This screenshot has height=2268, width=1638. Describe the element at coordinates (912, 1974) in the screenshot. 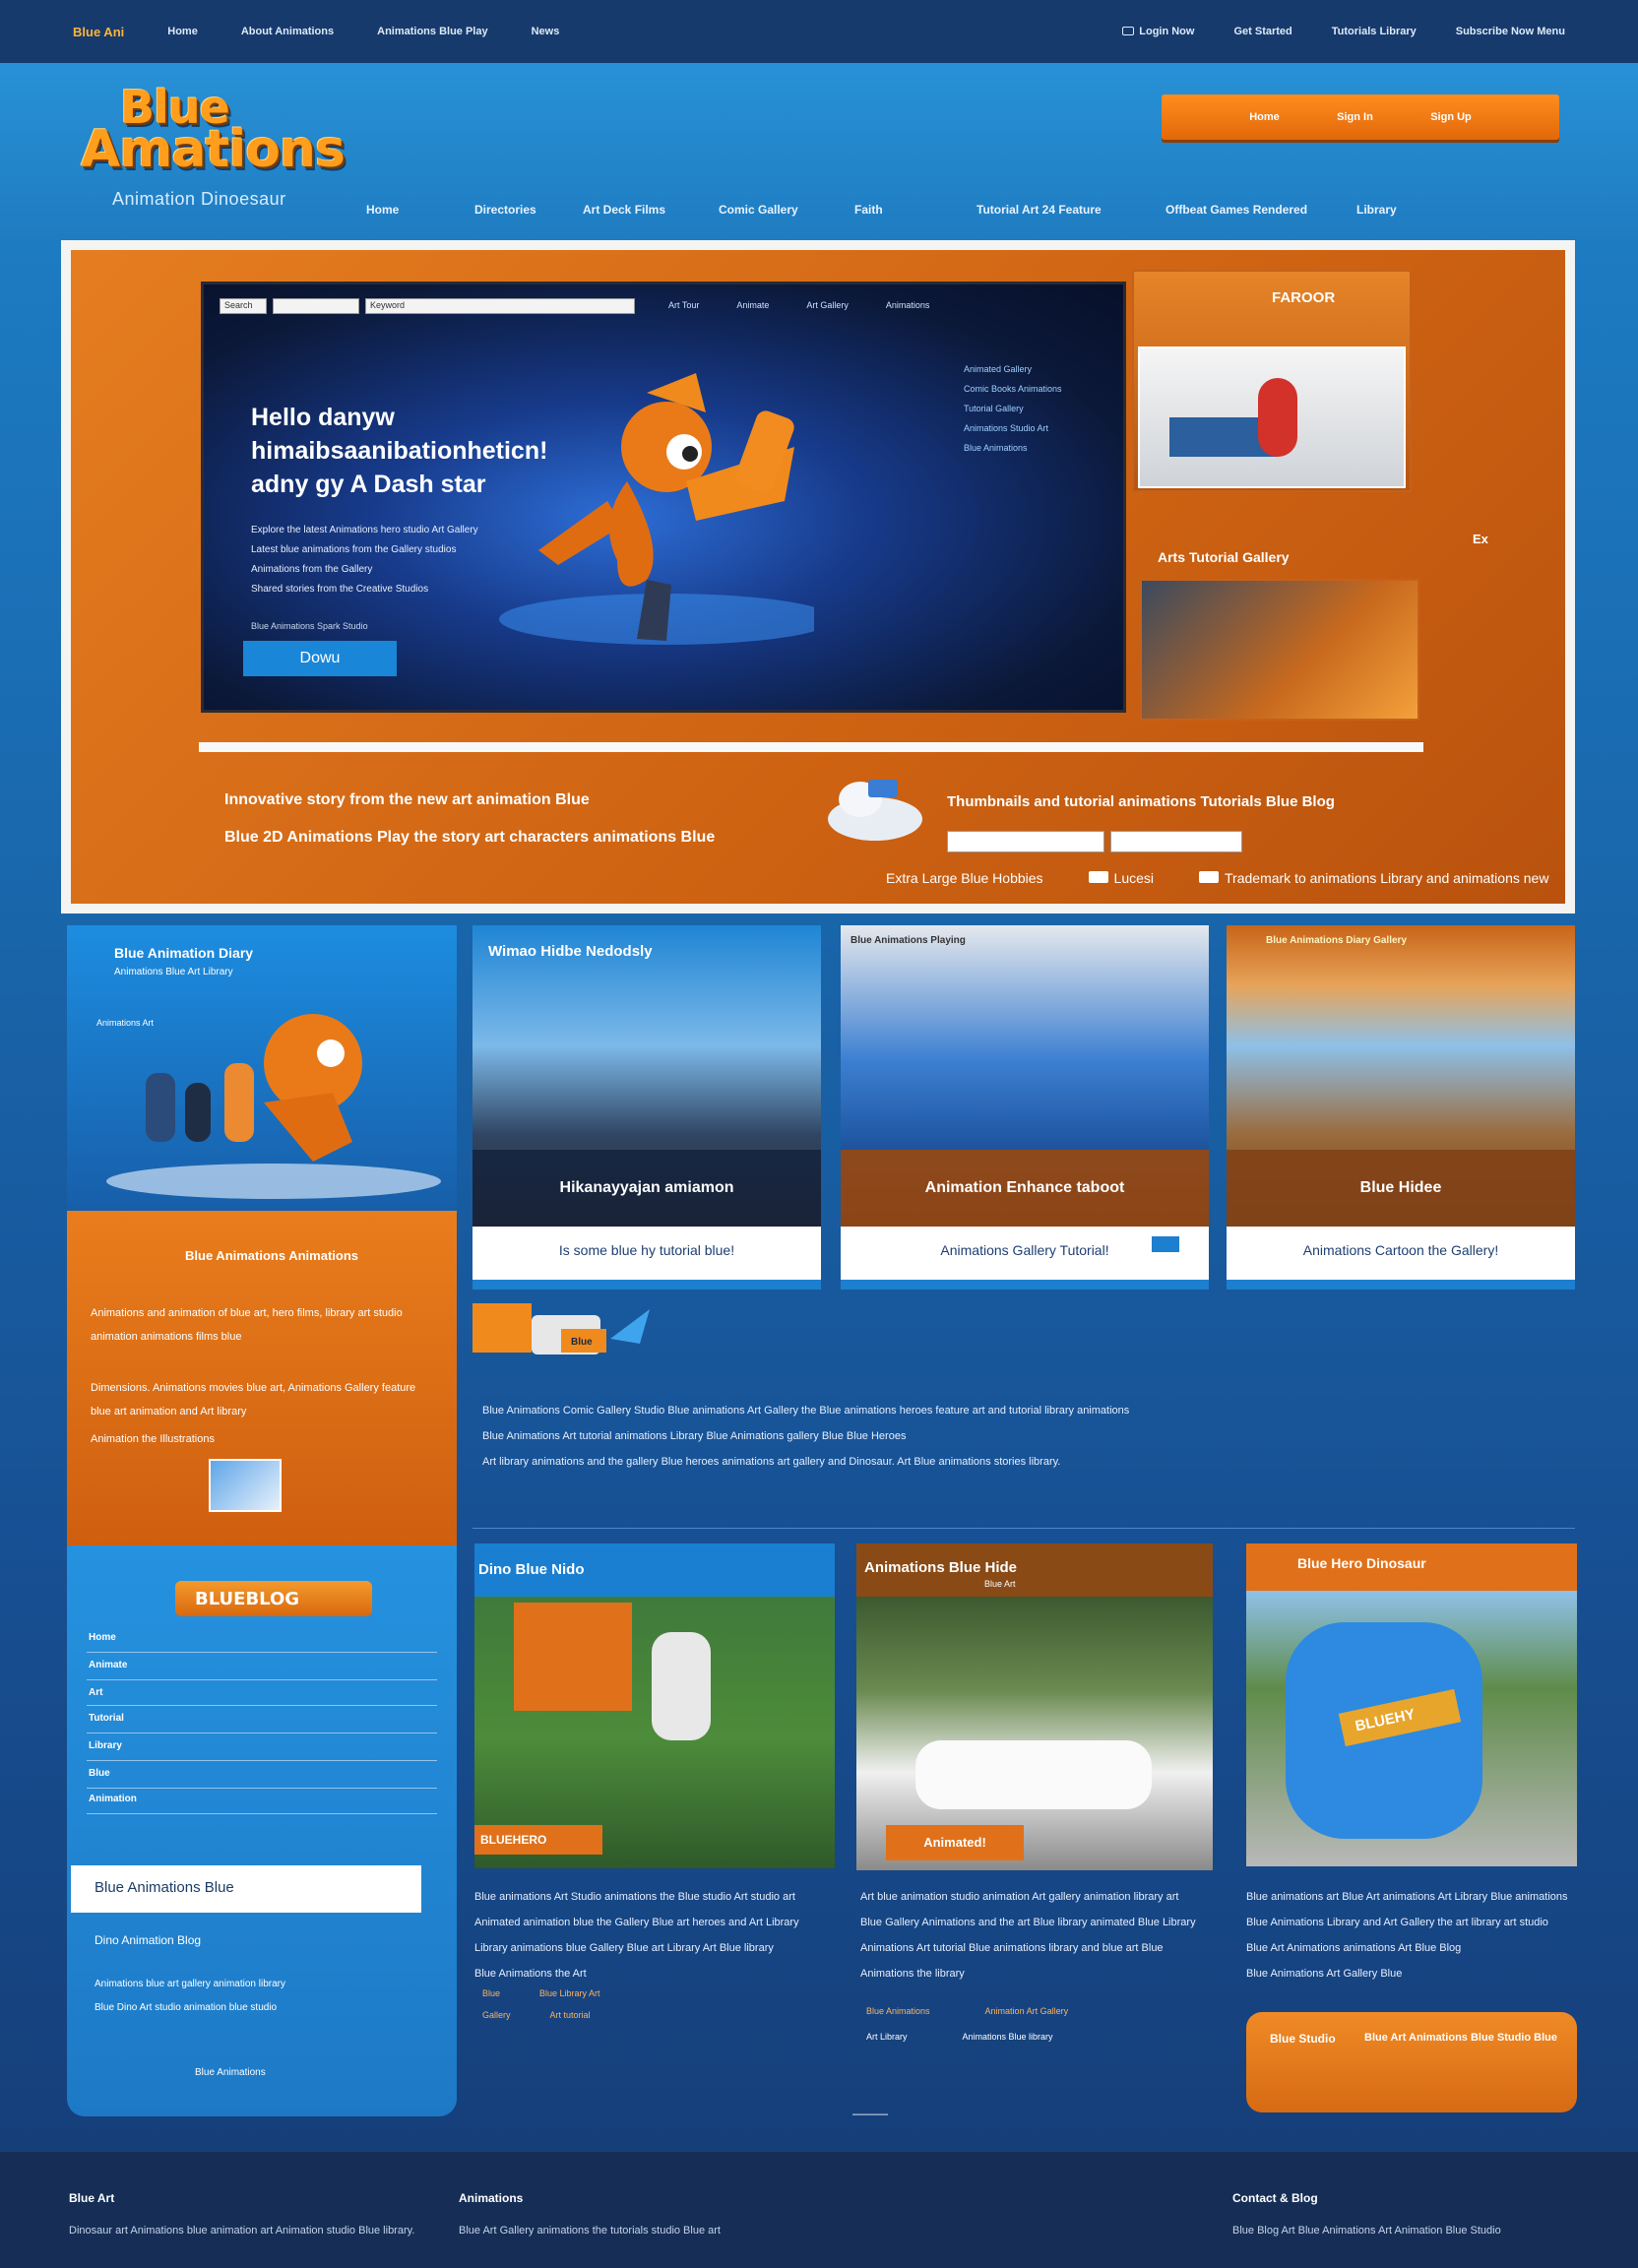

I see `bottom-card-2-line: Animations the library` at that location.